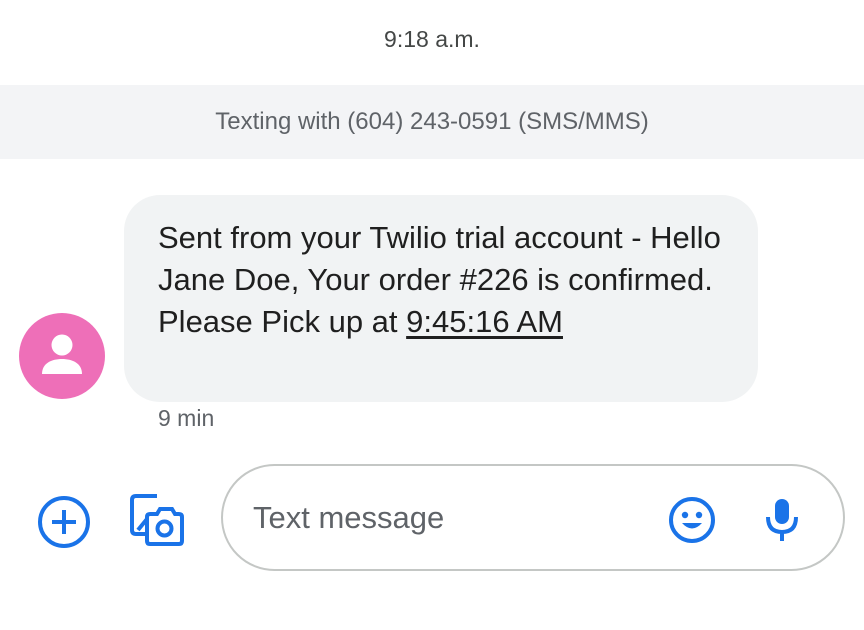 The height and width of the screenshot is (630, 864). I want to click on texting-with-label: Texting with (604) 243-0591 (SMS/MMS), so click(432, 121).